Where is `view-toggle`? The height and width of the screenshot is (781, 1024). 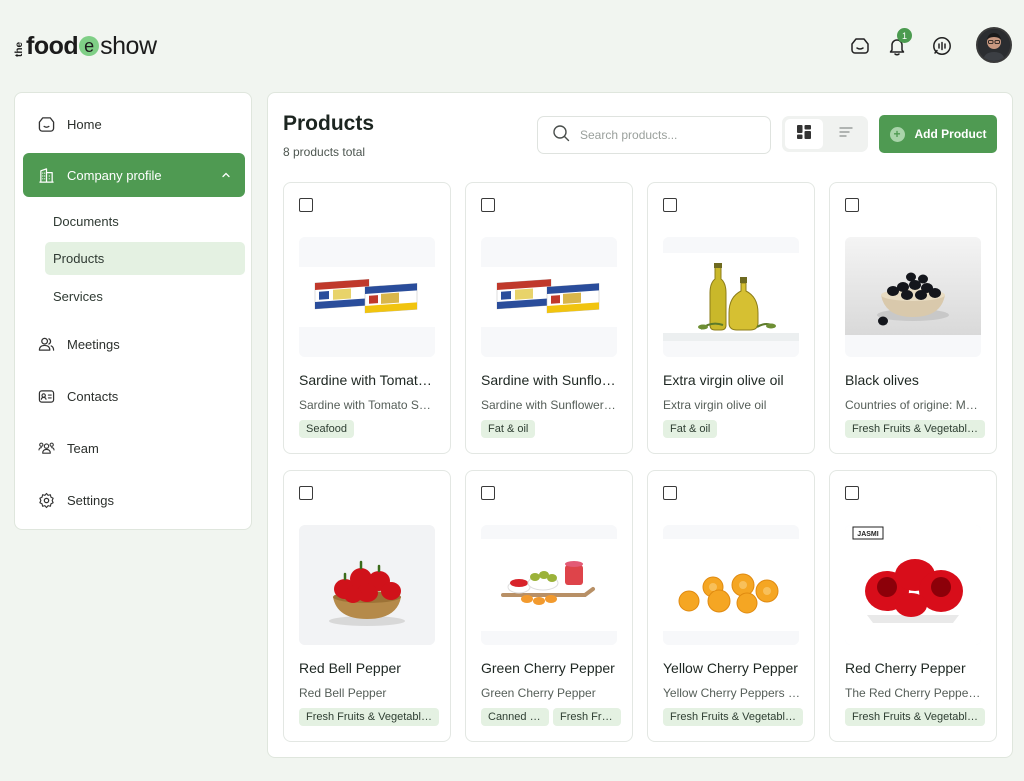
view-toggle is located at coordinates (825, 134).